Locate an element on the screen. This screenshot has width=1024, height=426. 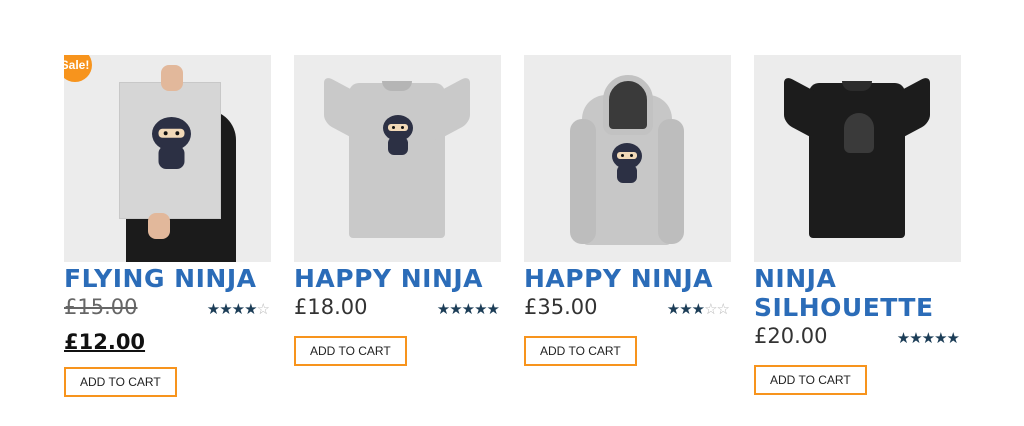
product-card: HAPPY NINJA £18.00 ★★★★★ ADD TO CART is located at coordinates (397, 210).